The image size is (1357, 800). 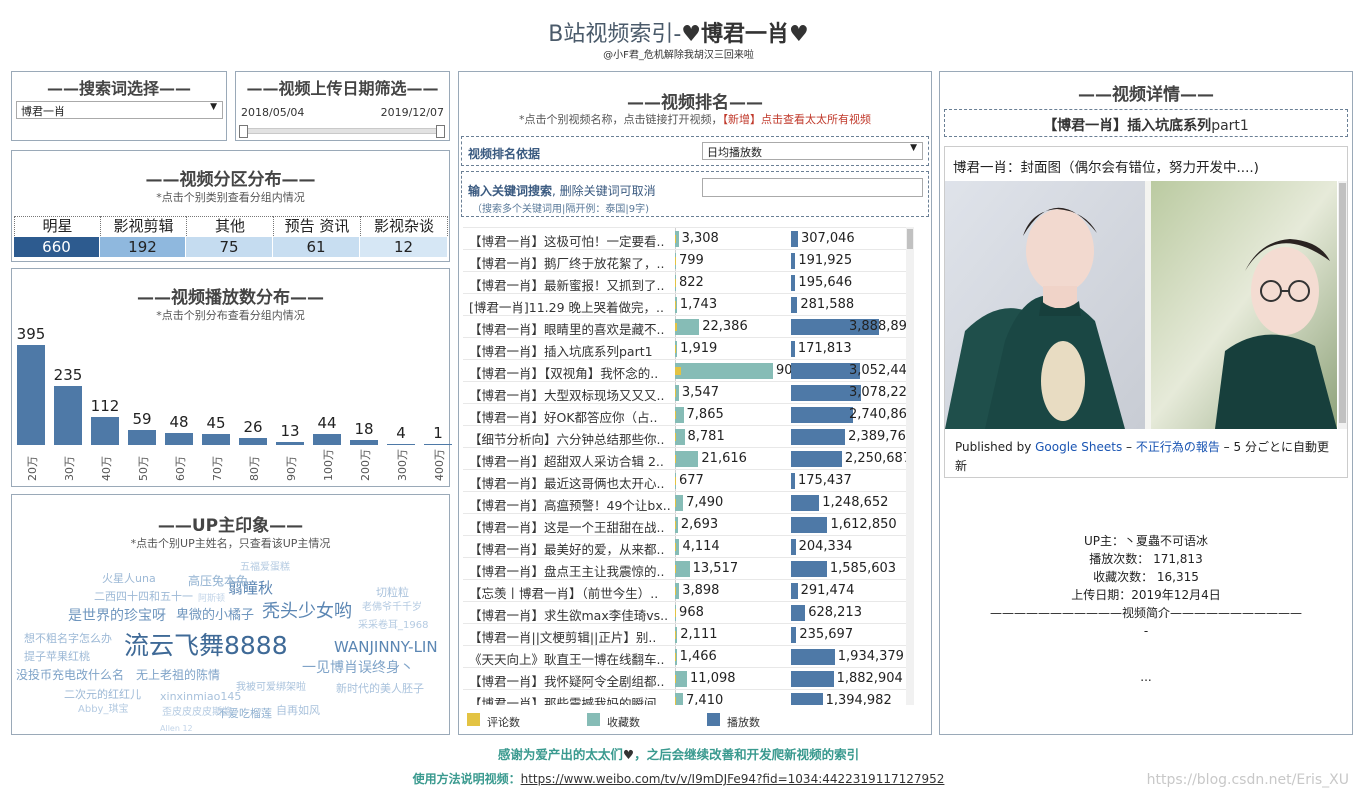 What do you see at coordinates (386, 647) in the screenshot?
I see `up-name-word: WANJINNY-LIN` at bounding box center [386, 647].